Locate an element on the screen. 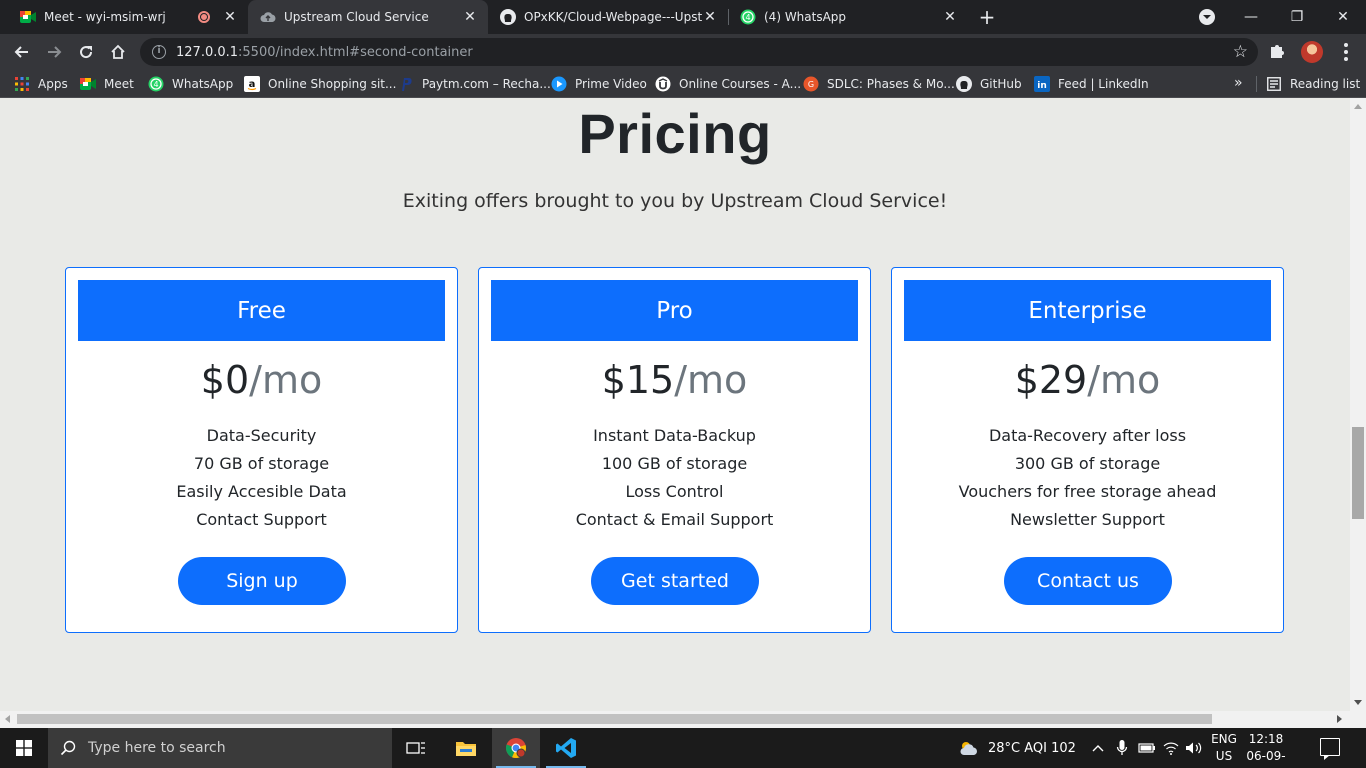 The height and width of the screenshot is (768, 1366). plan-name: Enterprise is located at coordinates (1087, 310).